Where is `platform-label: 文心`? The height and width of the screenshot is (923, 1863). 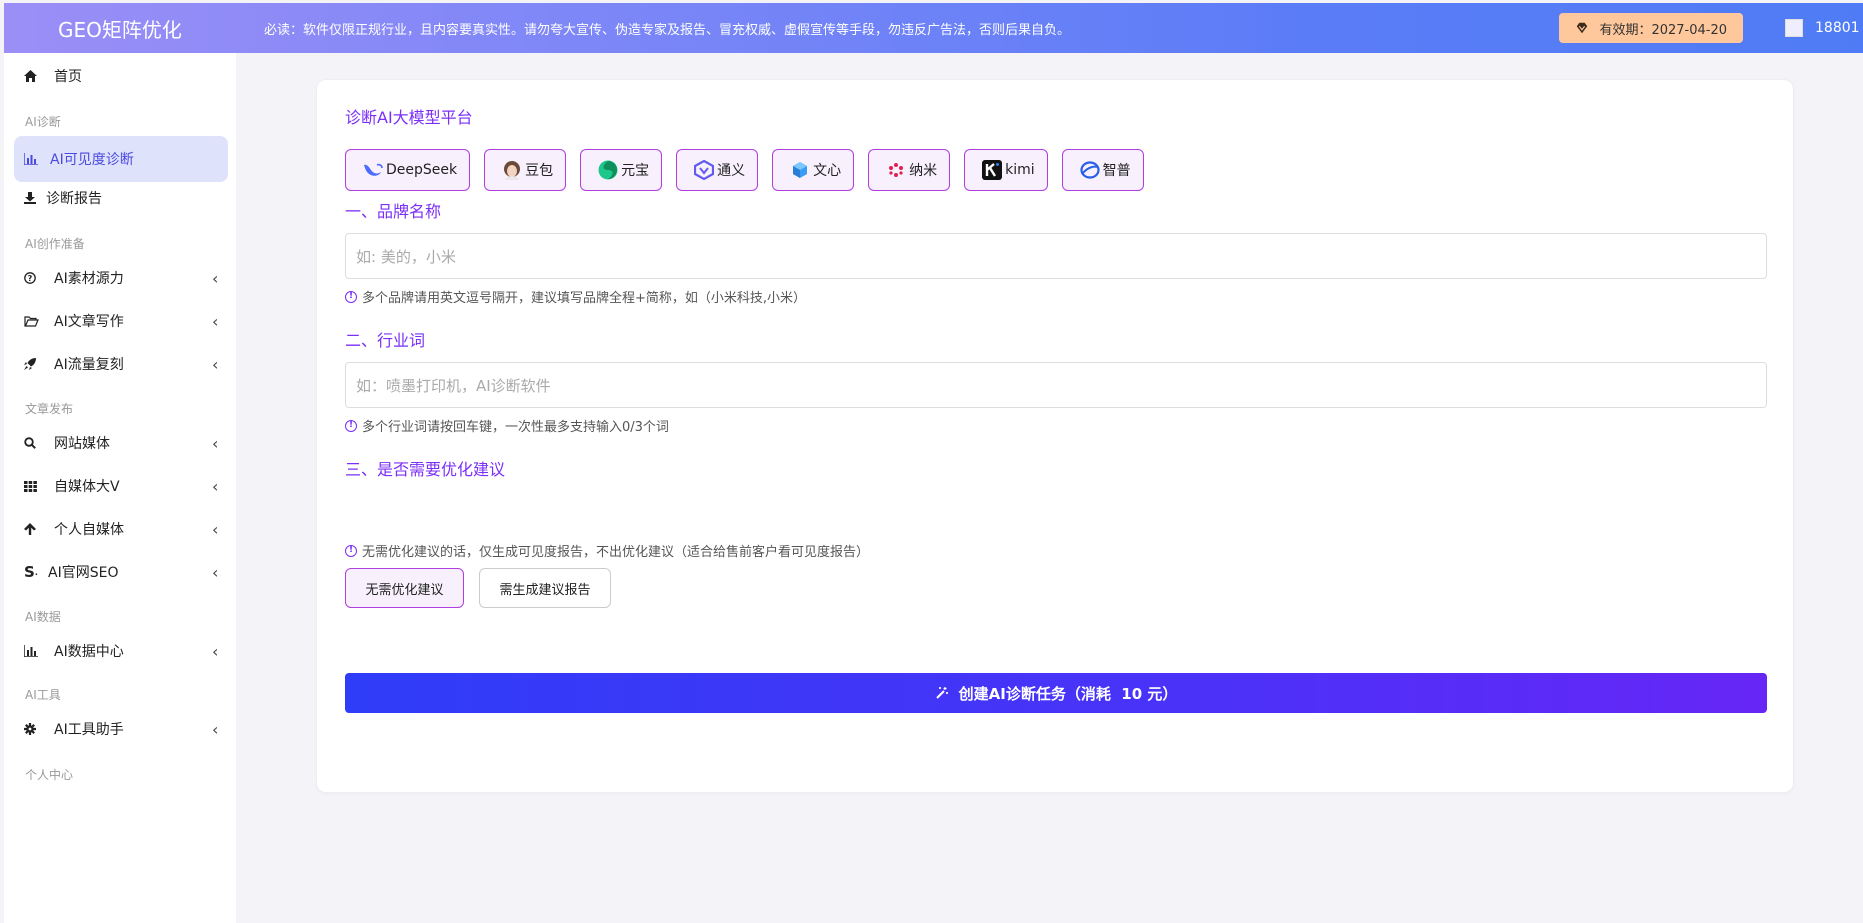
platform-label: 文心 is located at coordinates (827, 171).